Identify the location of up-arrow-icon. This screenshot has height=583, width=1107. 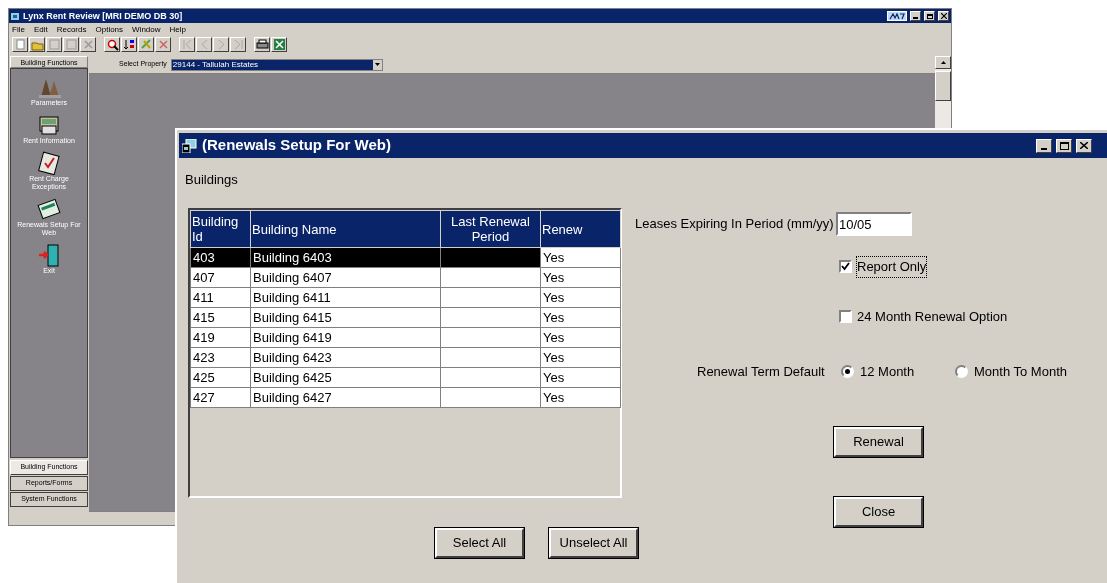
(943, 62).